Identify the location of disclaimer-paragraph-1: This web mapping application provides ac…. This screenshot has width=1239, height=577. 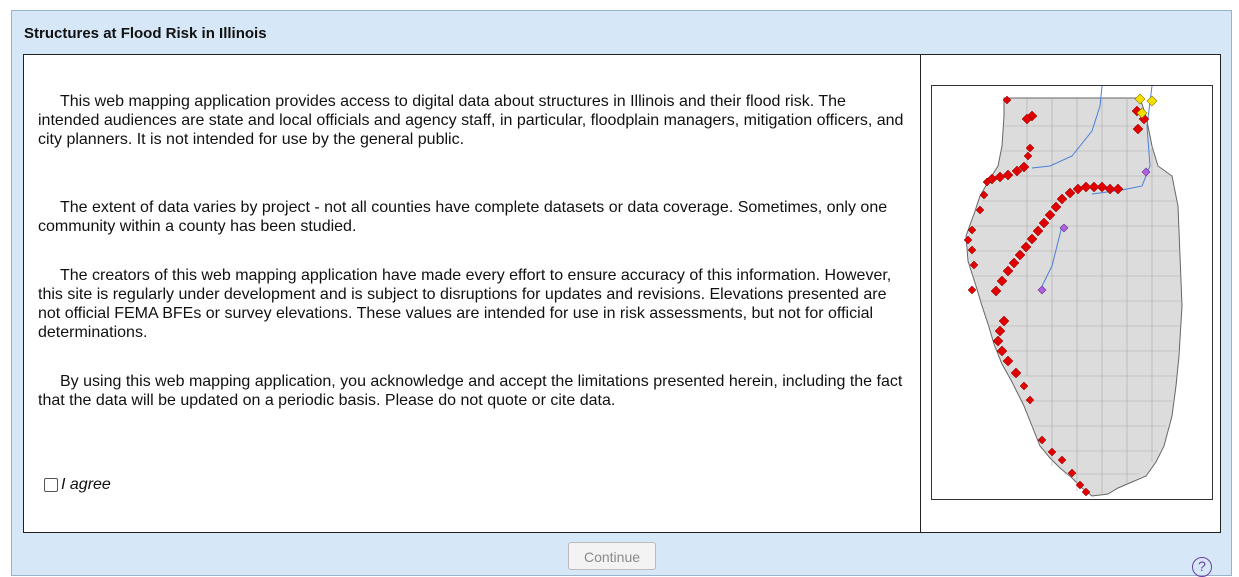
(471, 120).